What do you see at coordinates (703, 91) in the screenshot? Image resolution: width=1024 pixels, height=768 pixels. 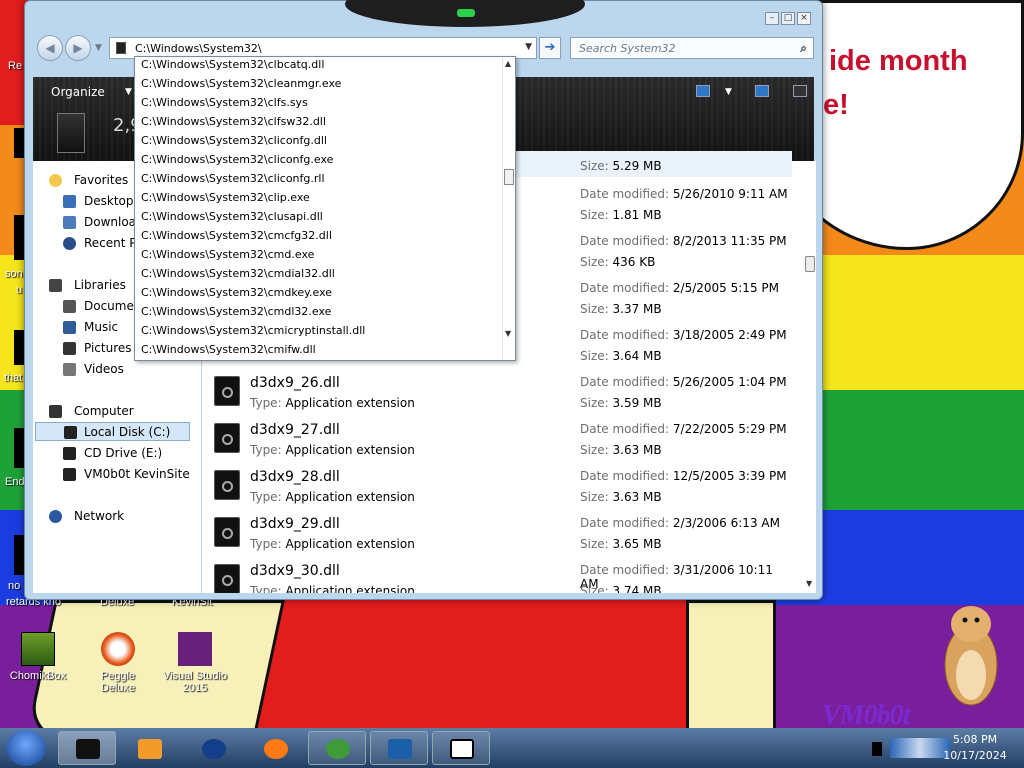 I see `view-options-icon` at bounding box center [703, 91].